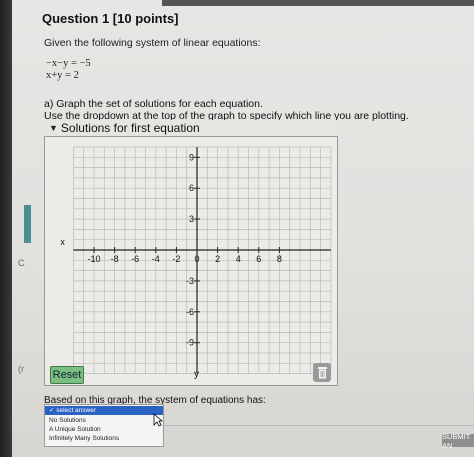 Image resolution: width=474 pixels, height=457 pixels. I want to click on sidebar-tab, so click(27, 224).